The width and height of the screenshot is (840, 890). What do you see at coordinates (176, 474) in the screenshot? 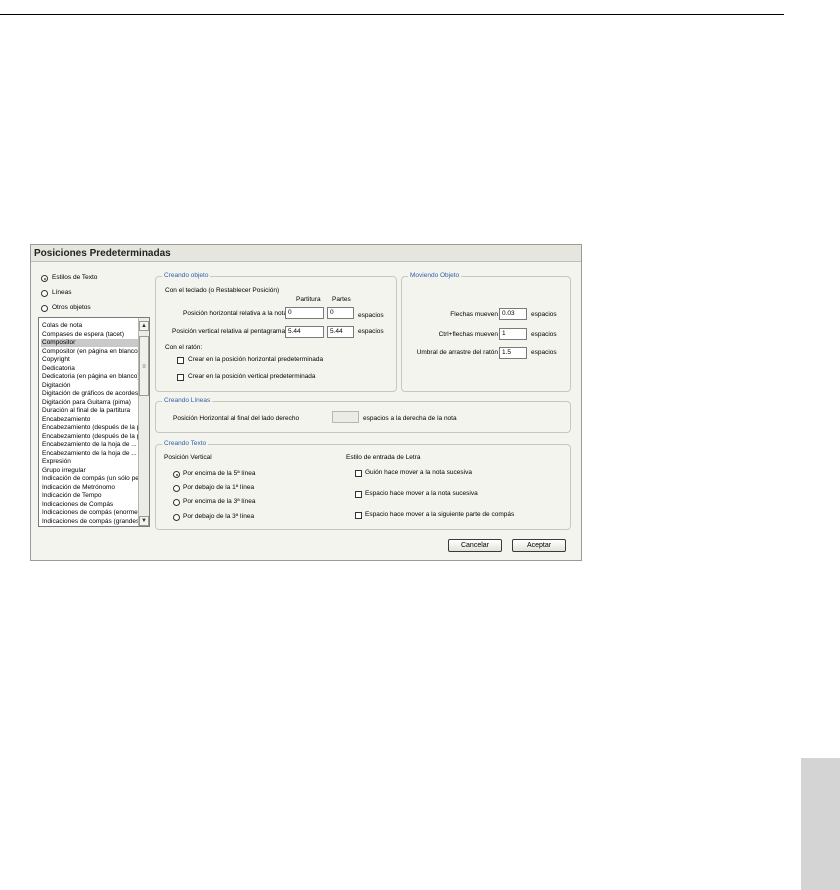
I see `radio-above-5th-line` at bounding box center [176, 474].